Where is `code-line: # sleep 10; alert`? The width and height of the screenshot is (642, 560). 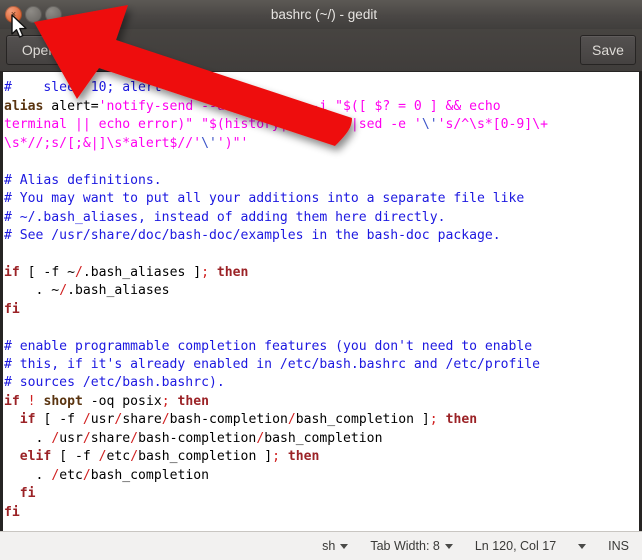
code-line: # sleep 10; alert is located at coordinates (83, 88).